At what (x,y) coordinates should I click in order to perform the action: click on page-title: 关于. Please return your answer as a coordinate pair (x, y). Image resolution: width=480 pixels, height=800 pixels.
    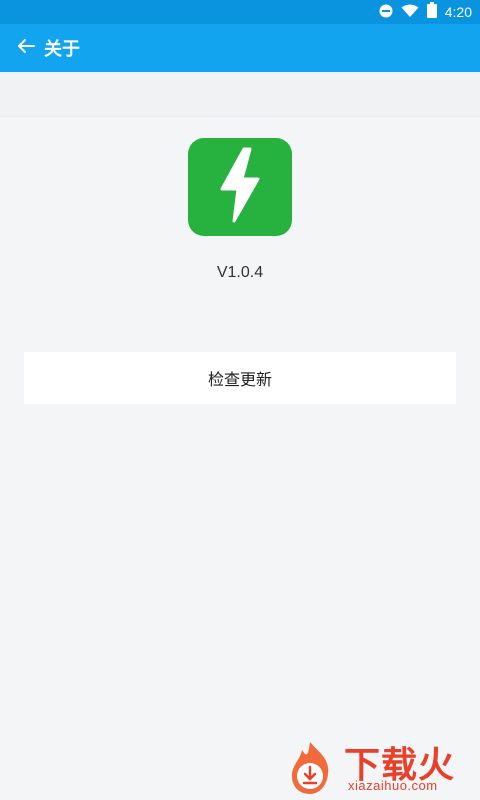
    Looking at the image, I should click on (62, 49).